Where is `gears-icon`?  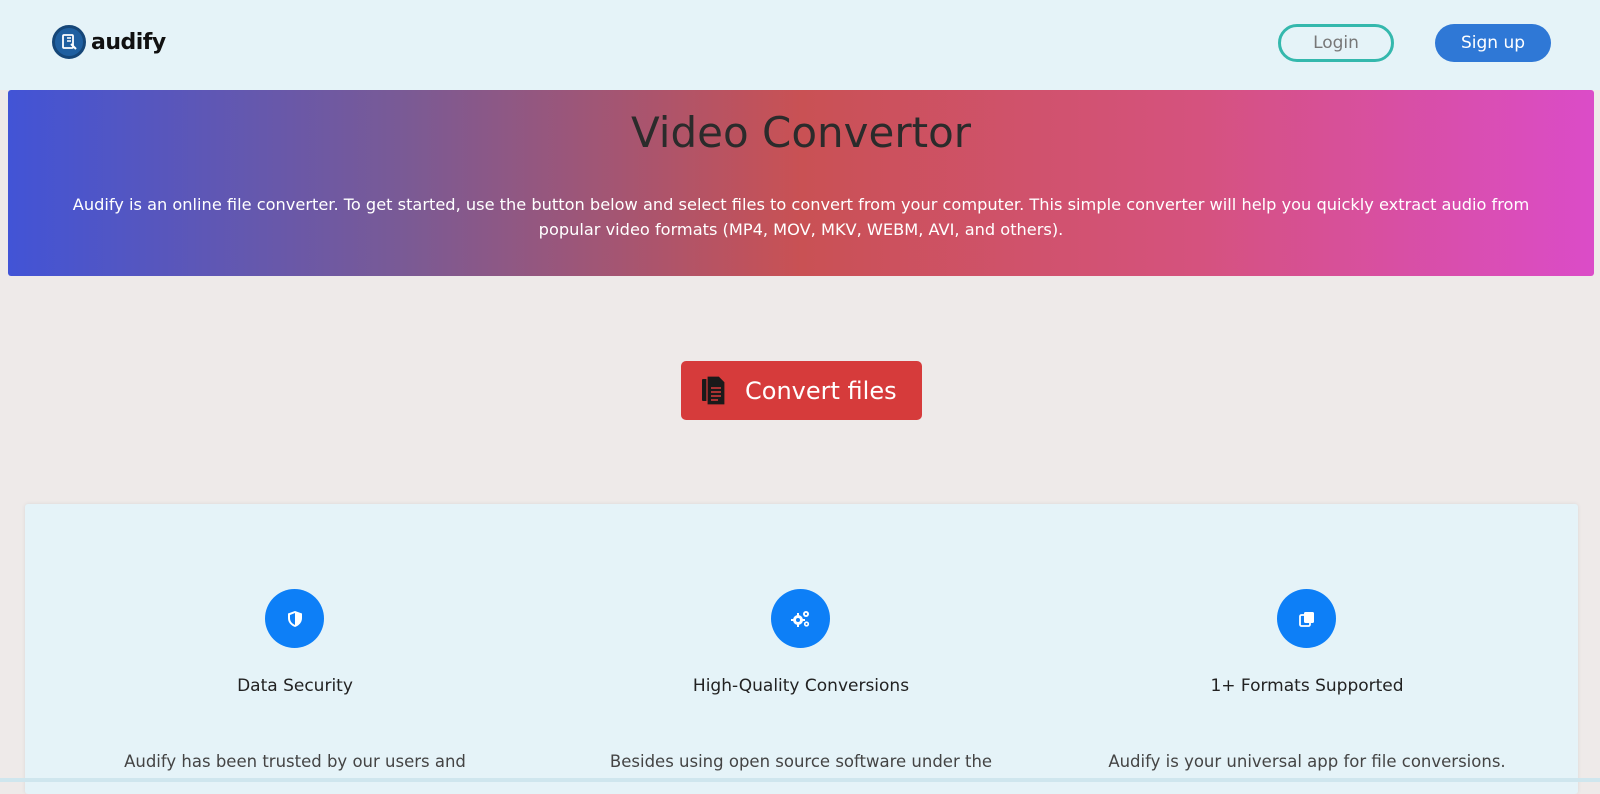
gears-icon is located at coordinates (800, 618).